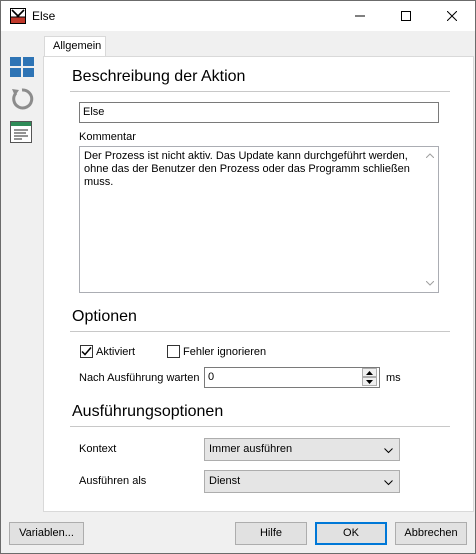 This screenshot has width=476, height=554. Describe the element at coordinates (260, 426) in the screenshot. I see `execution-divider` at that location.